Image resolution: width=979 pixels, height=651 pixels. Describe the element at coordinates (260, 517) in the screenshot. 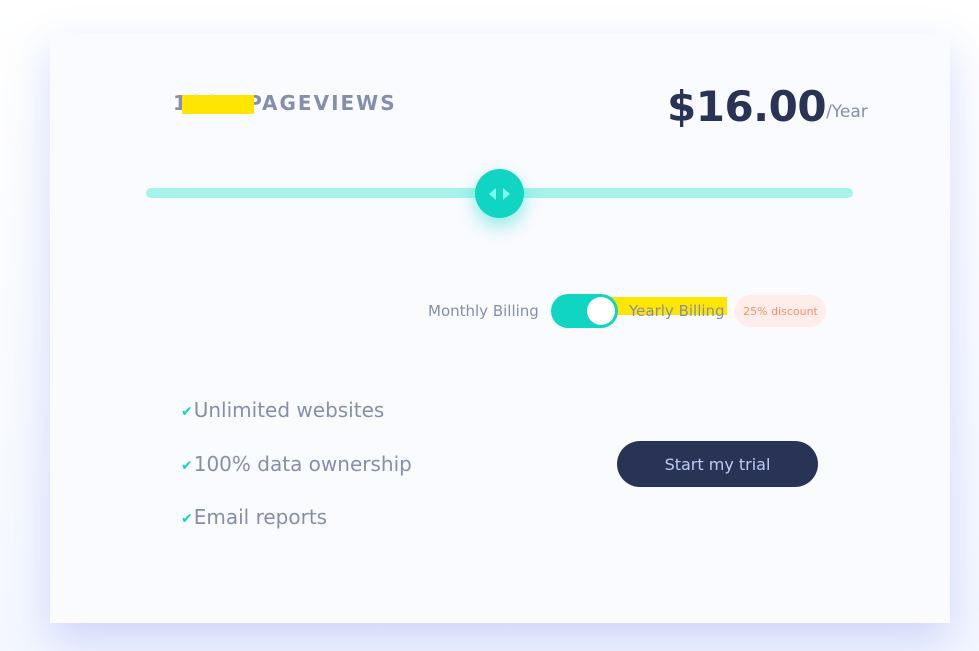

I see `feature-label: Email reports` at that location.